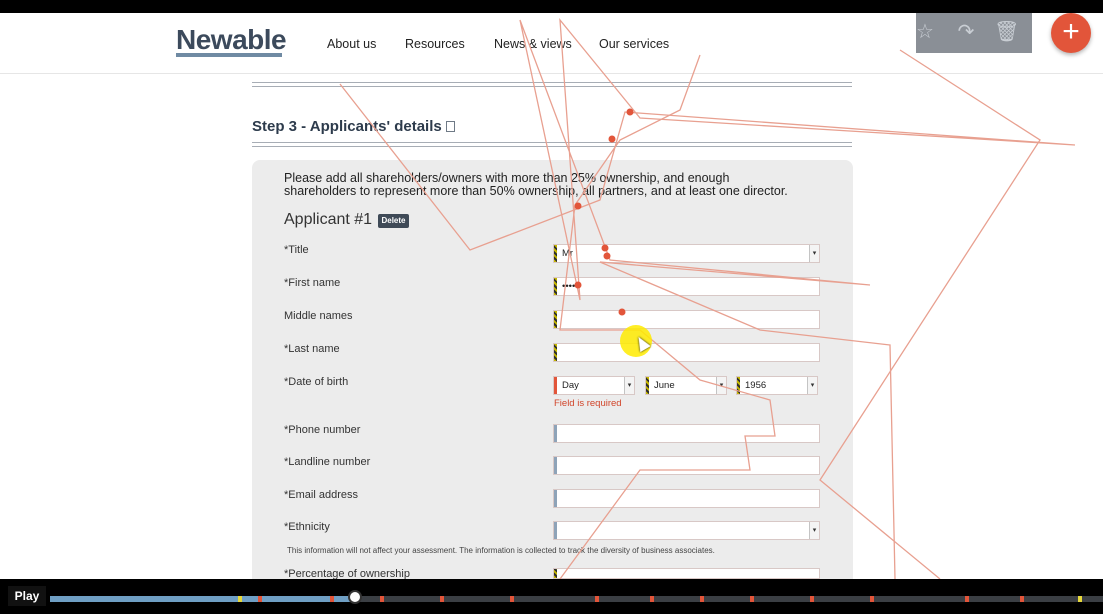  I want to click on landline-label: *Landline number, so click(327, 462).